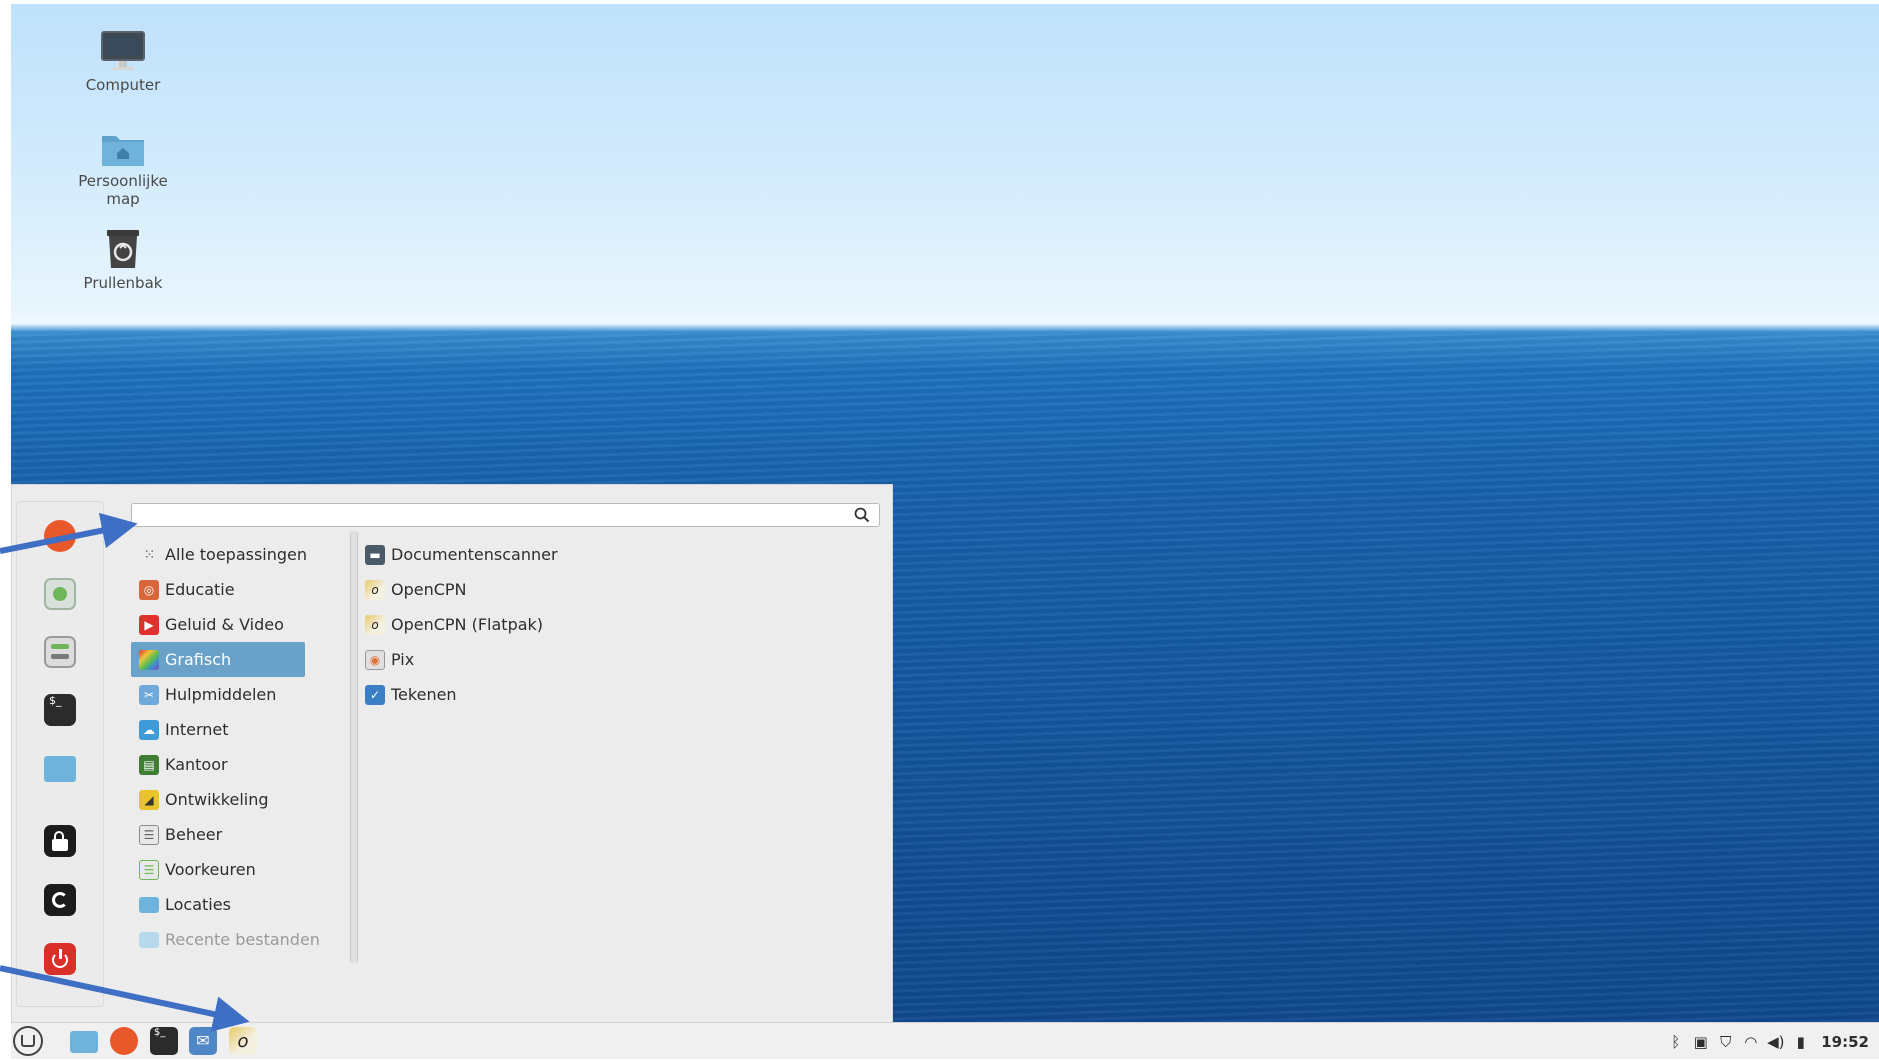 This screenshot has width=1879, height=1060. Describe the element at coordinates (1800, 1042) in the screenshot. I see `power-manager-icon: ▮` at that location.